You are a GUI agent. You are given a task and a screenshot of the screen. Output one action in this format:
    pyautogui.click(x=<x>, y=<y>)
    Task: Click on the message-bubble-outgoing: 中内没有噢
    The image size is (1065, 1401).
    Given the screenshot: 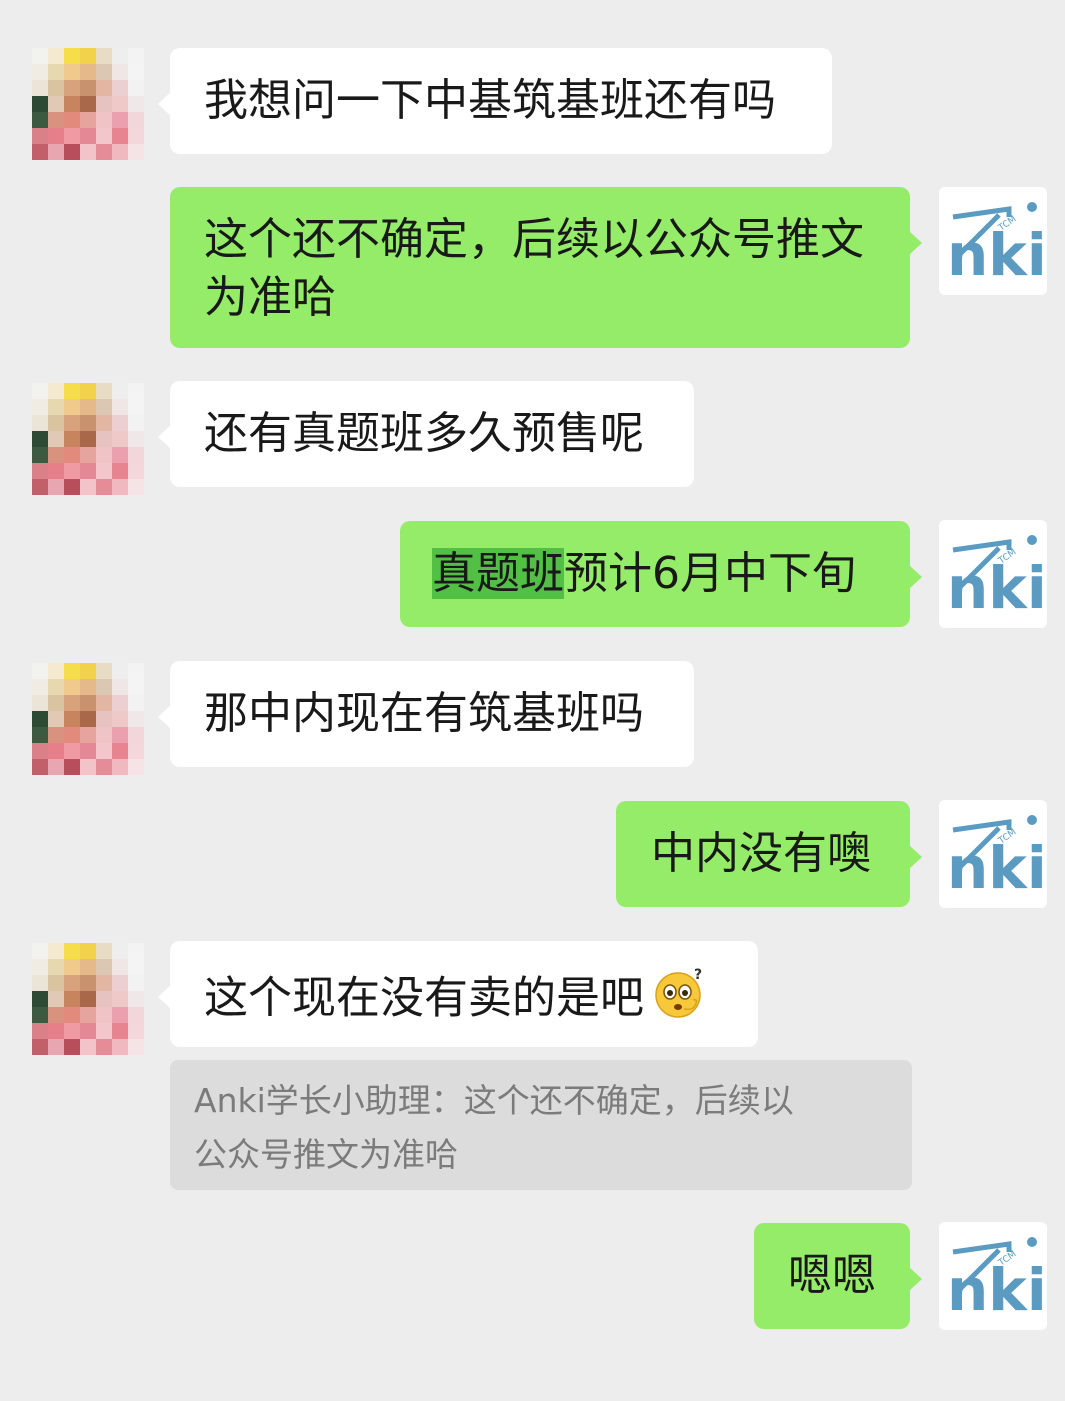 What is the action you would take?
    pyautogui.click(x=769, y=854)
    